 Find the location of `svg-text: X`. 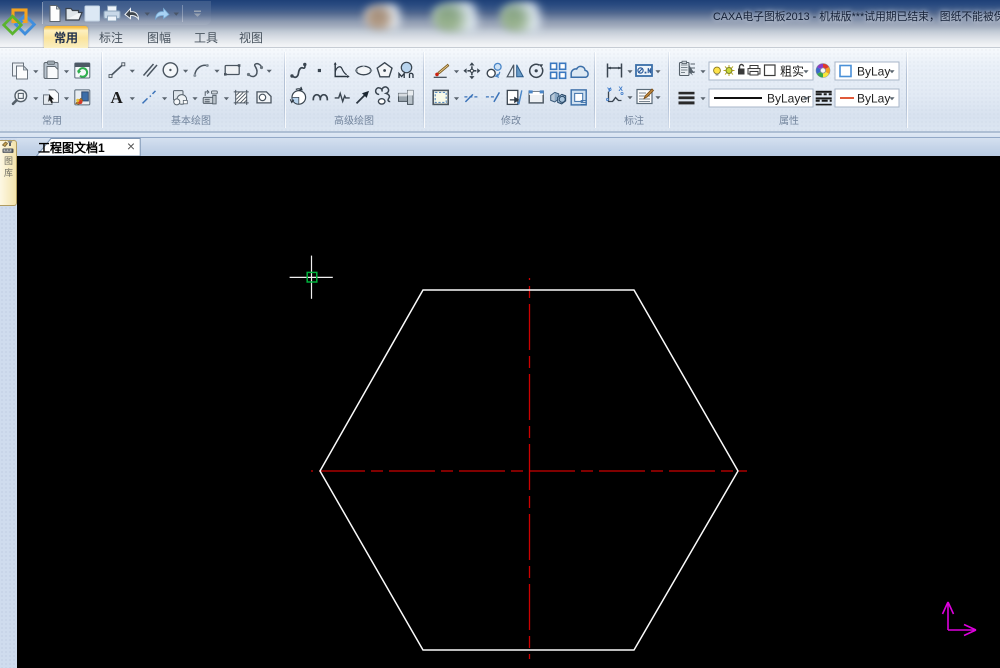

svg-text: X is located at coordinates (621, 89).